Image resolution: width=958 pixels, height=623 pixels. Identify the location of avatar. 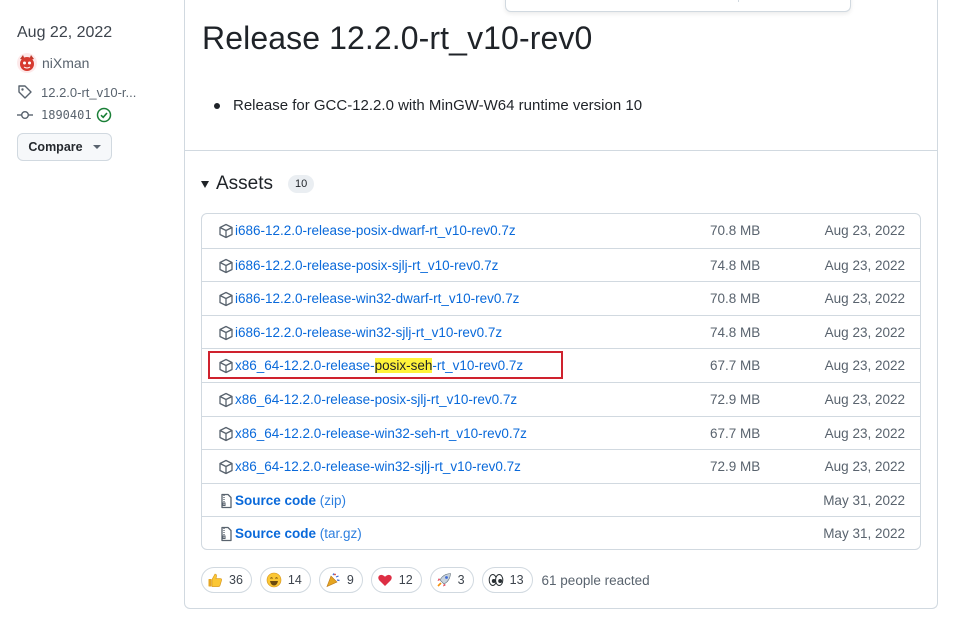
(27, 63).